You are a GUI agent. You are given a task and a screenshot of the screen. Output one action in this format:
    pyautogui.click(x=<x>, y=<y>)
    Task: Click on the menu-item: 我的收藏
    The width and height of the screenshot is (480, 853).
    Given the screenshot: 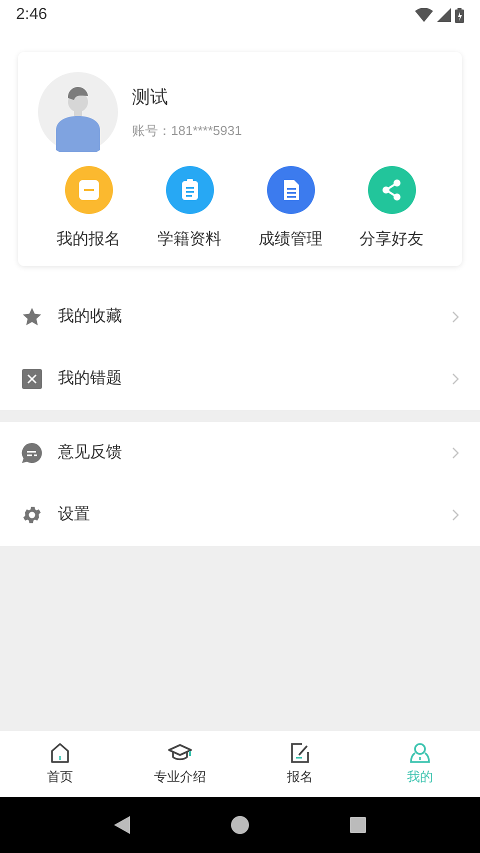 What is the action you would take?
    pyautogui.click(x=240, y=317)
    